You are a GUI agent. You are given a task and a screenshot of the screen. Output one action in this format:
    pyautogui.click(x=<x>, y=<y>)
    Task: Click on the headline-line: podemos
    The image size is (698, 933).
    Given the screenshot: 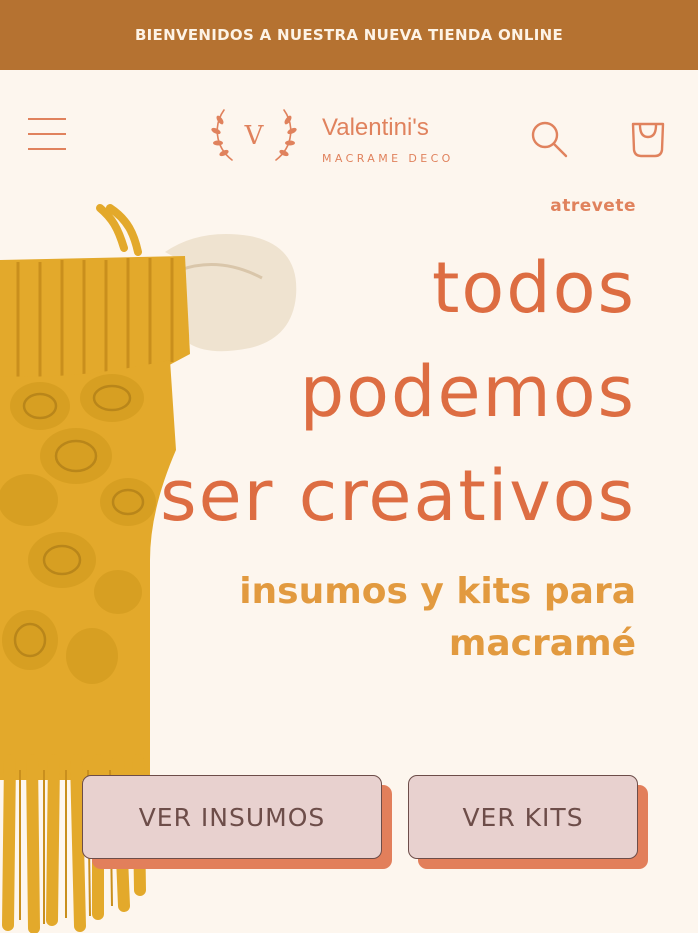 What is the action you would take?
    pyautogui.click(x=467, y=392)
    